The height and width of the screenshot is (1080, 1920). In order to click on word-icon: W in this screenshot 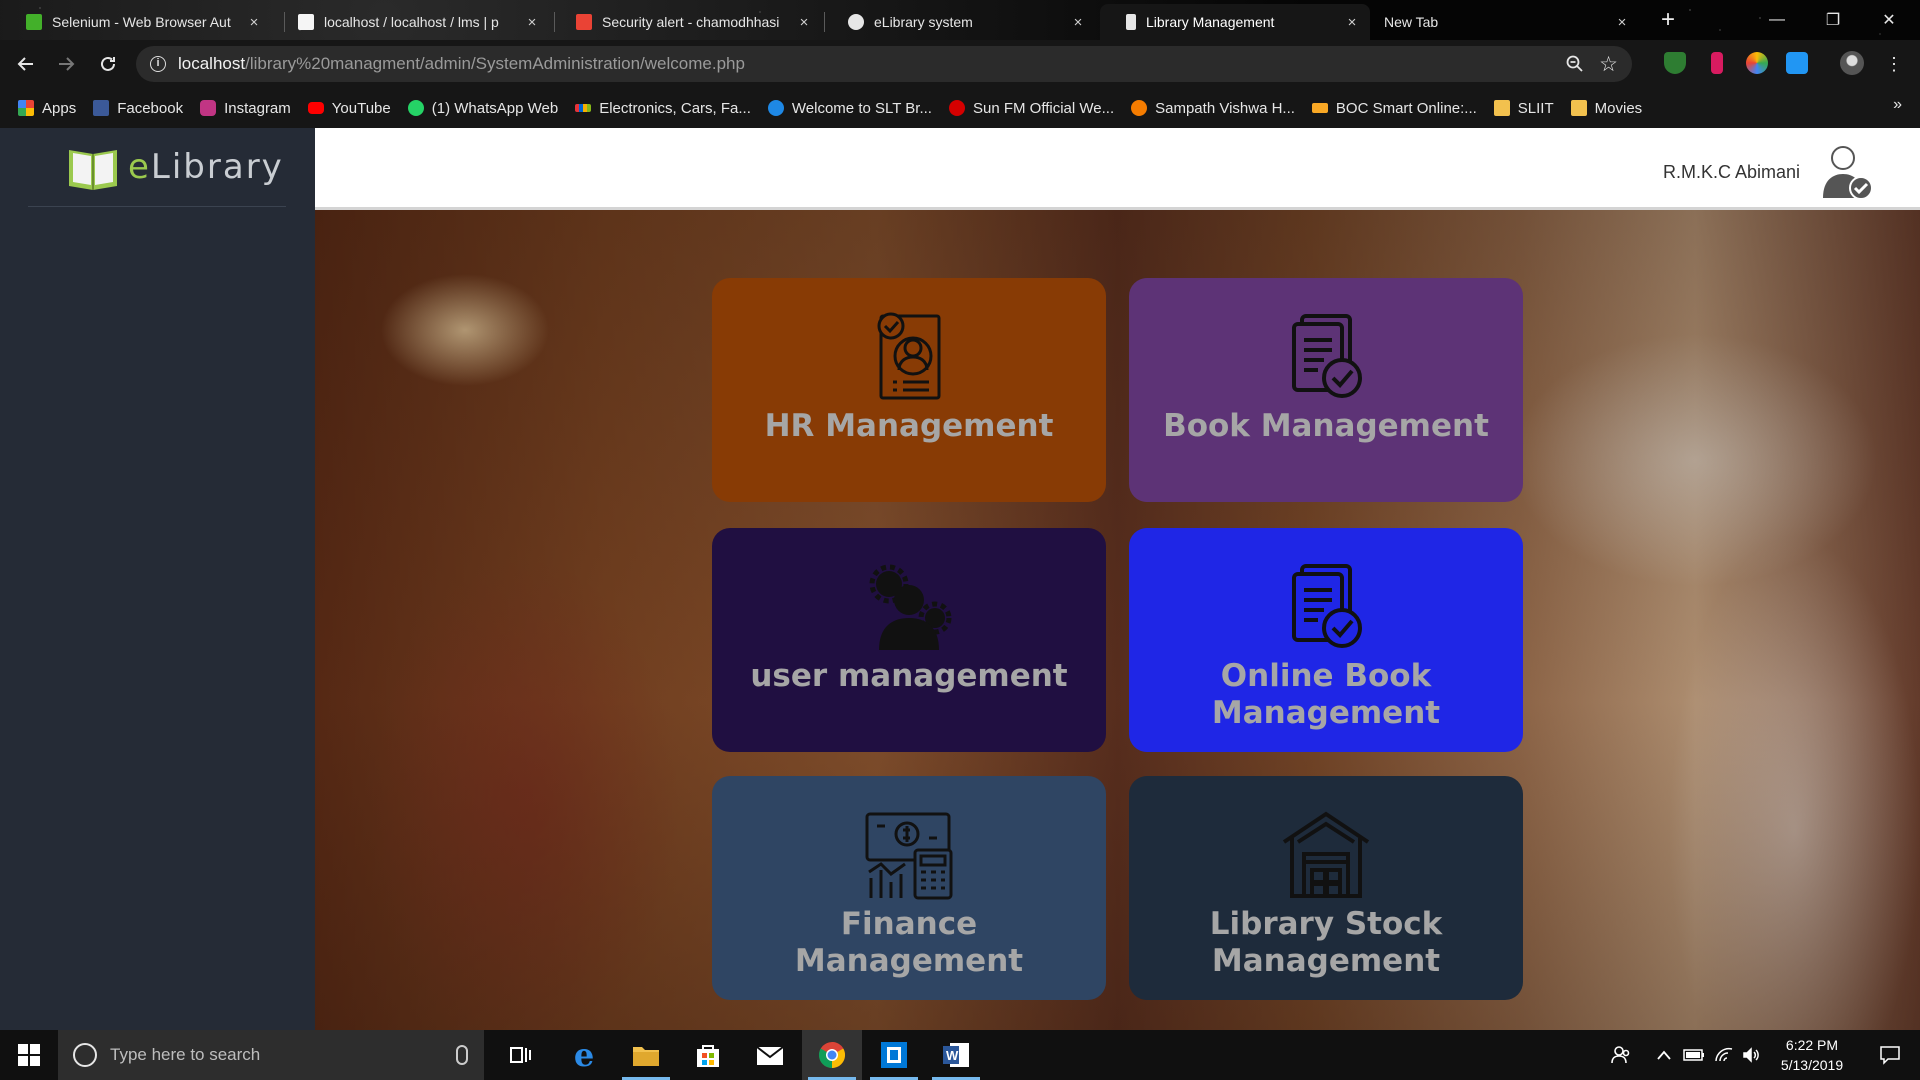, I will do `click(956, 1055)`.